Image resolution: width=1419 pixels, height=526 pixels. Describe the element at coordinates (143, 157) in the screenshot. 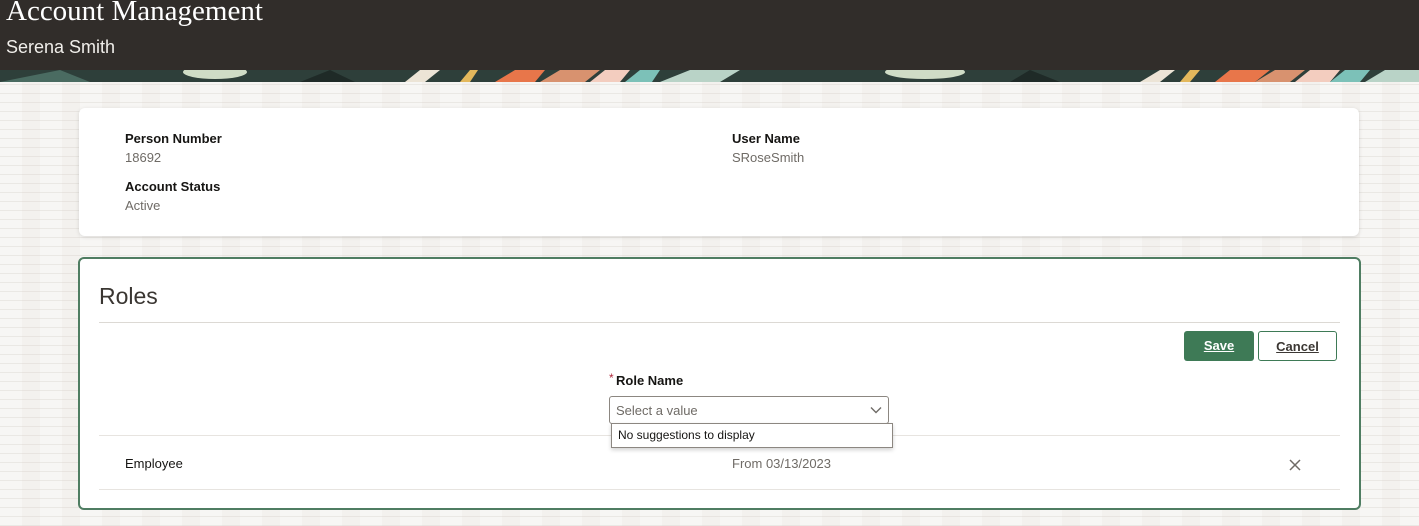

I see `person-number-value: 18692` at that location.